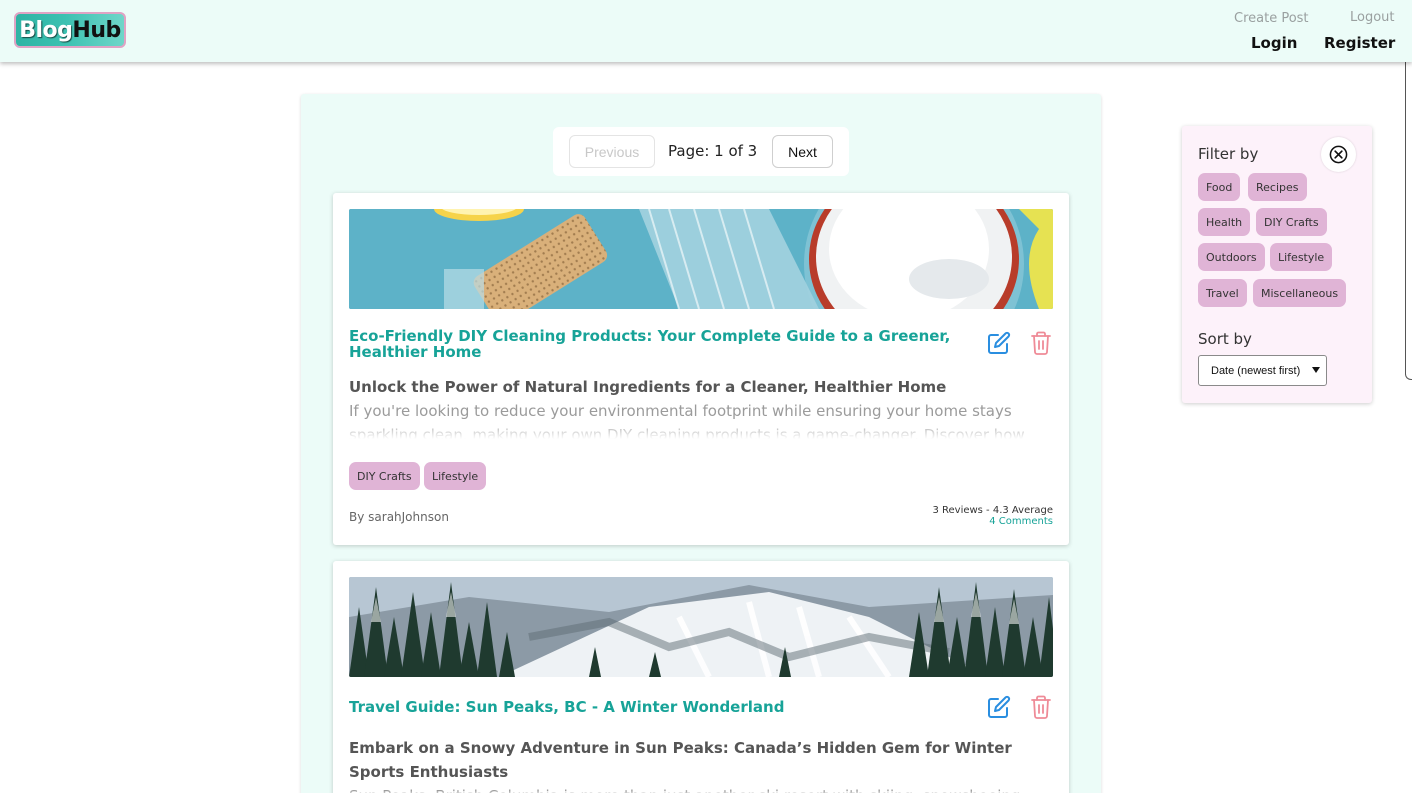 This screenshot has height=793, width=1412. What do you see at coordinates (802, 151) in the screenshot?
I see `next-page-button: Next` at bounding box center [802, 151].